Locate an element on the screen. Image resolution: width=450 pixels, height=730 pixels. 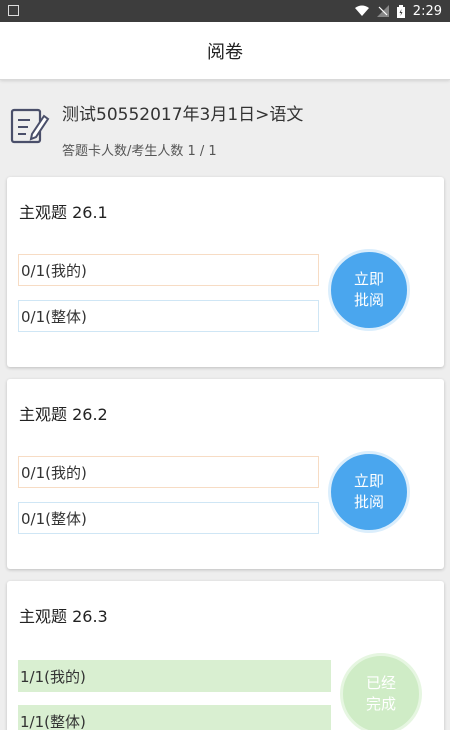
battery-icon is located at coordinates (400, 11).